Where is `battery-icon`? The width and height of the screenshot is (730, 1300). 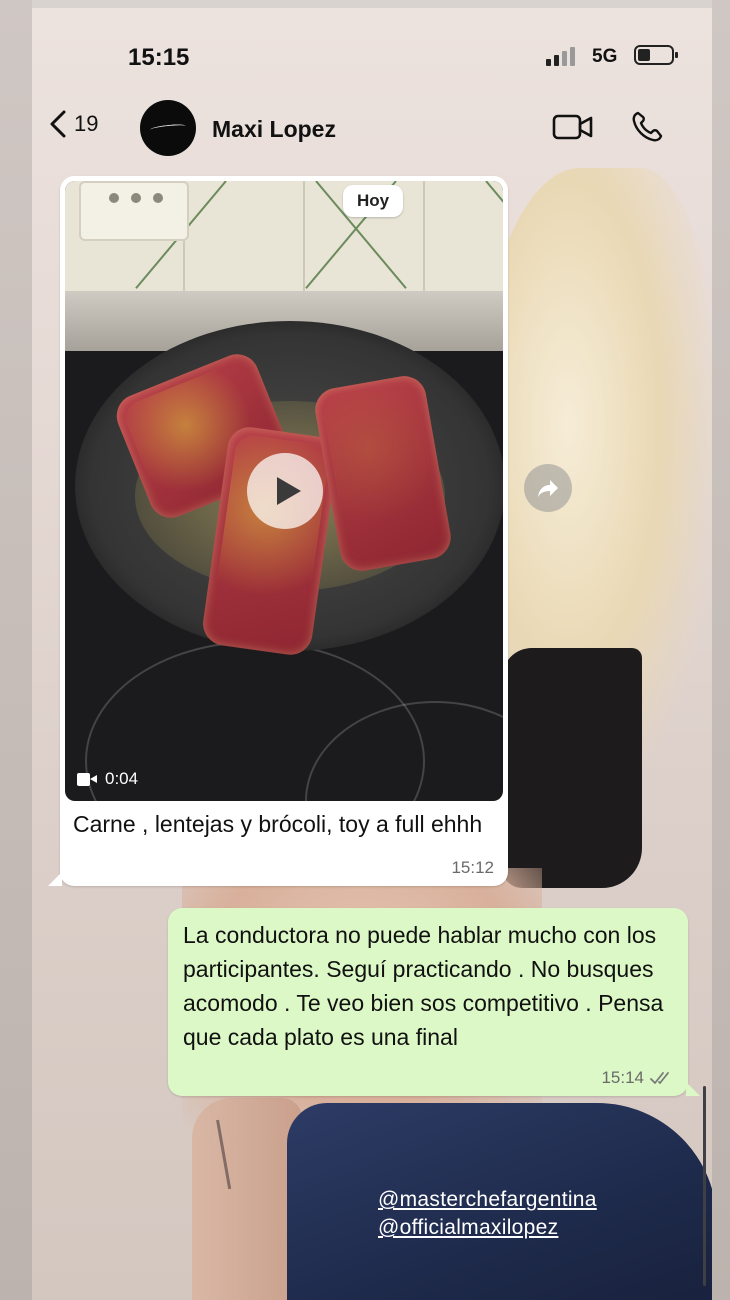
battery-icon is located at coordinates (656, 55).